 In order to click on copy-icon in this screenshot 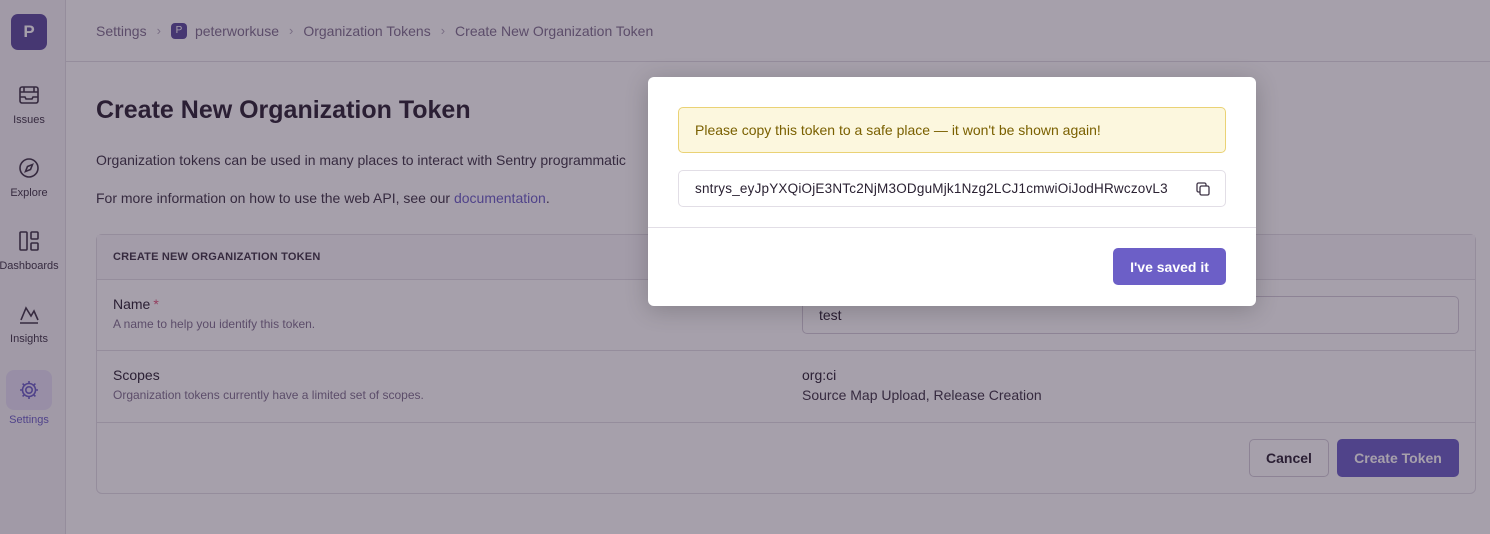, I will do `click(1203, 189)`.